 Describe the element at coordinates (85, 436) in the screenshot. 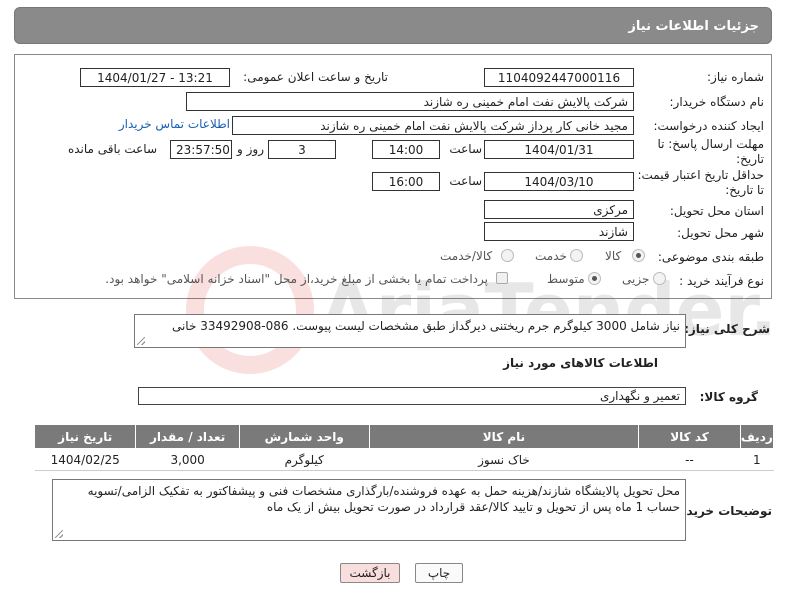

I see `col-date-header: تاریخ نیاز` at that location.